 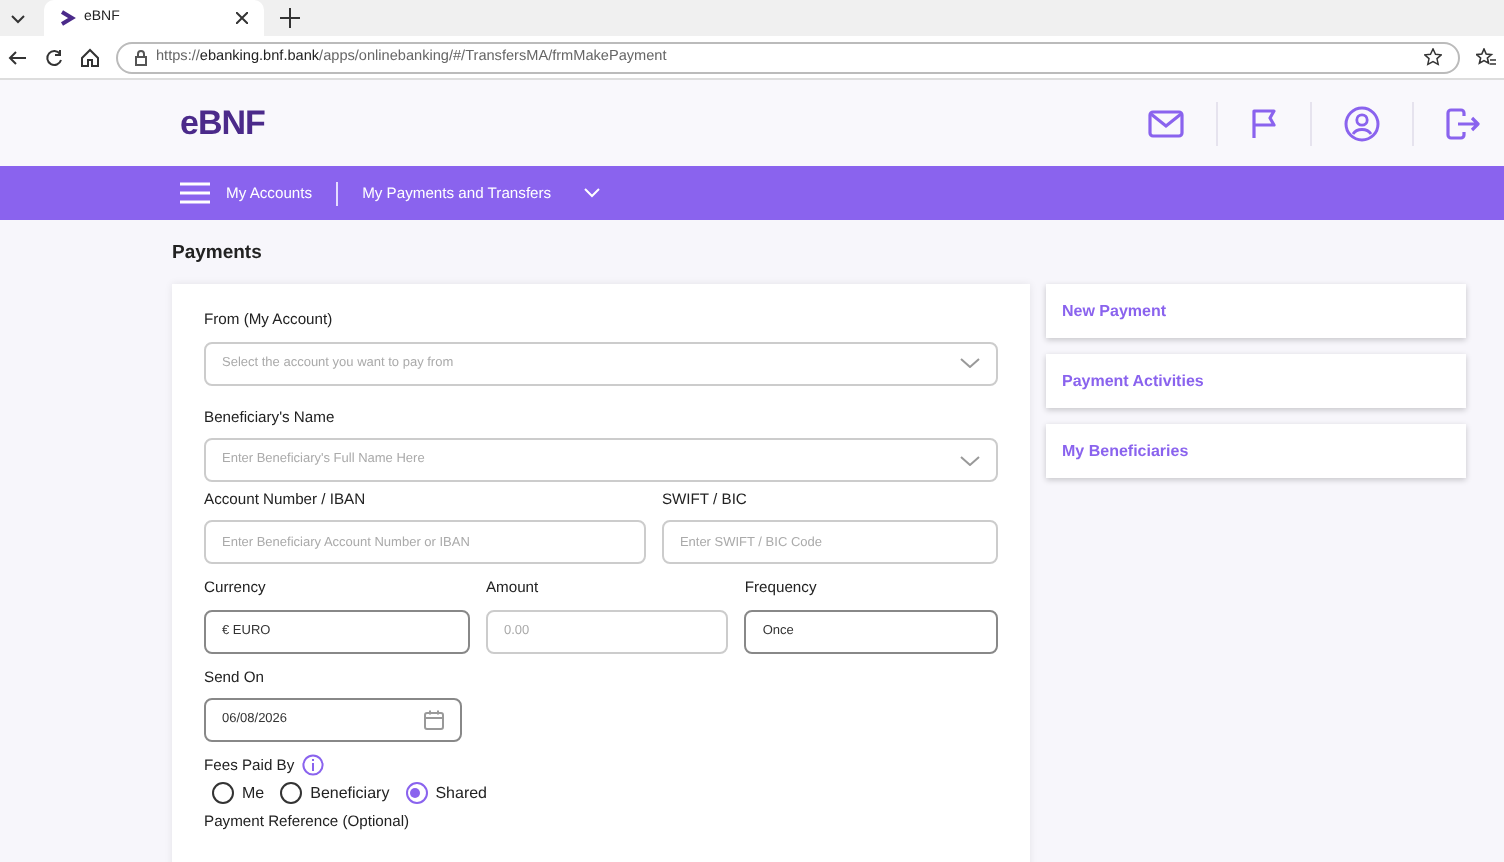 What do you see at coordinates (1362, 123) in the screenshot?
I see `user-icon` at bounding box center [1362, 123].